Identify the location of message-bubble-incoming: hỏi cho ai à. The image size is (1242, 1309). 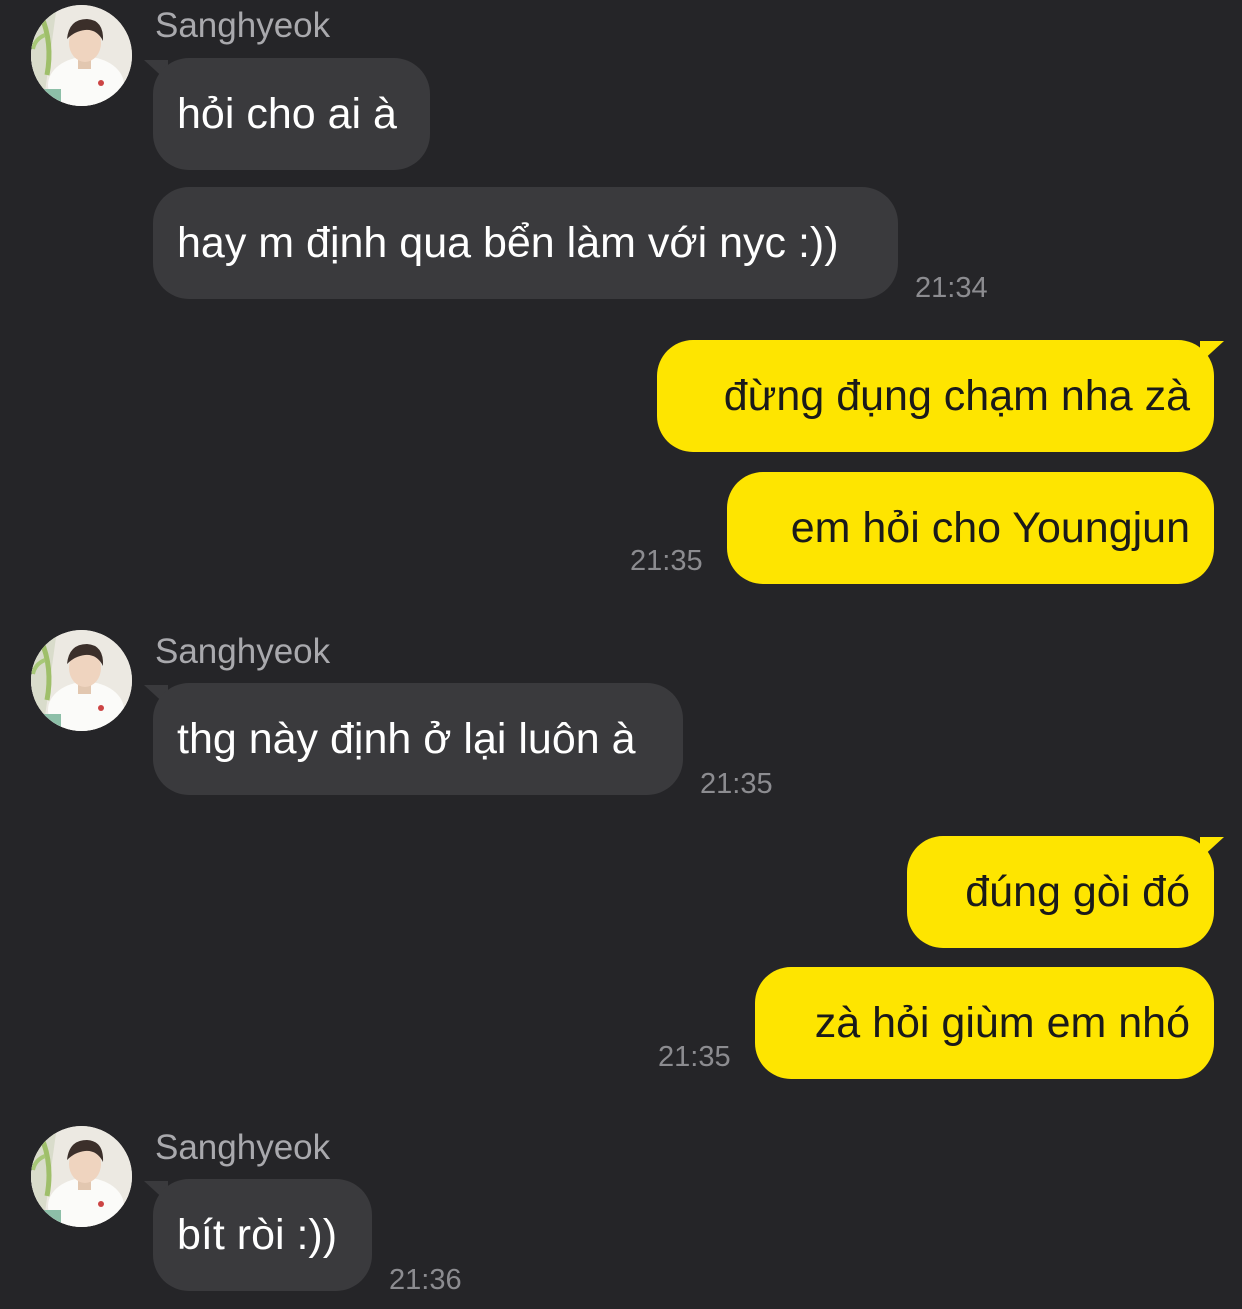
(291, 114).